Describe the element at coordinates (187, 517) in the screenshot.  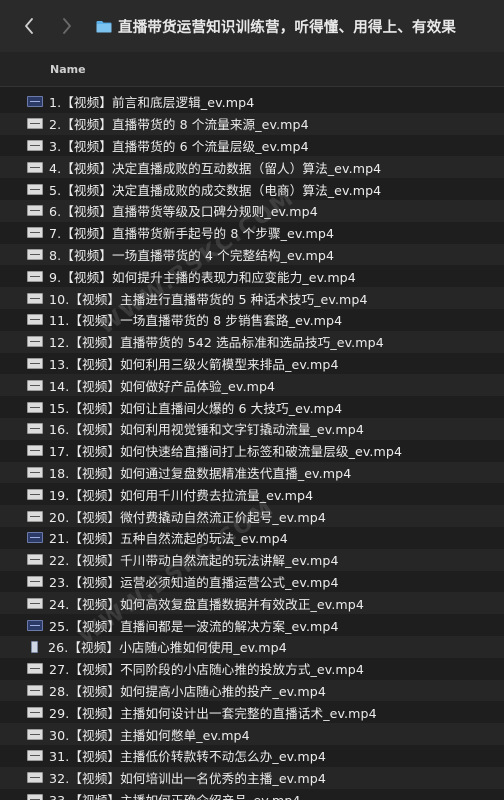
I see `file-name: 20.【视频】微付费撬动自然流正价起号_ev.mp4` at that location.